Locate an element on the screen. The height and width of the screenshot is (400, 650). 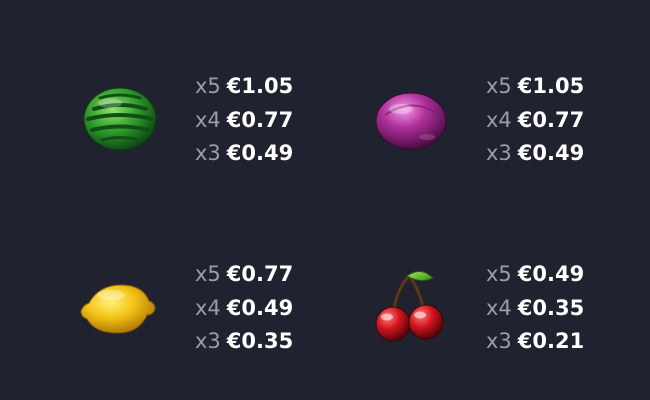
pay-row-x3: x3 €0.21 is located at coordinates (535, 342).